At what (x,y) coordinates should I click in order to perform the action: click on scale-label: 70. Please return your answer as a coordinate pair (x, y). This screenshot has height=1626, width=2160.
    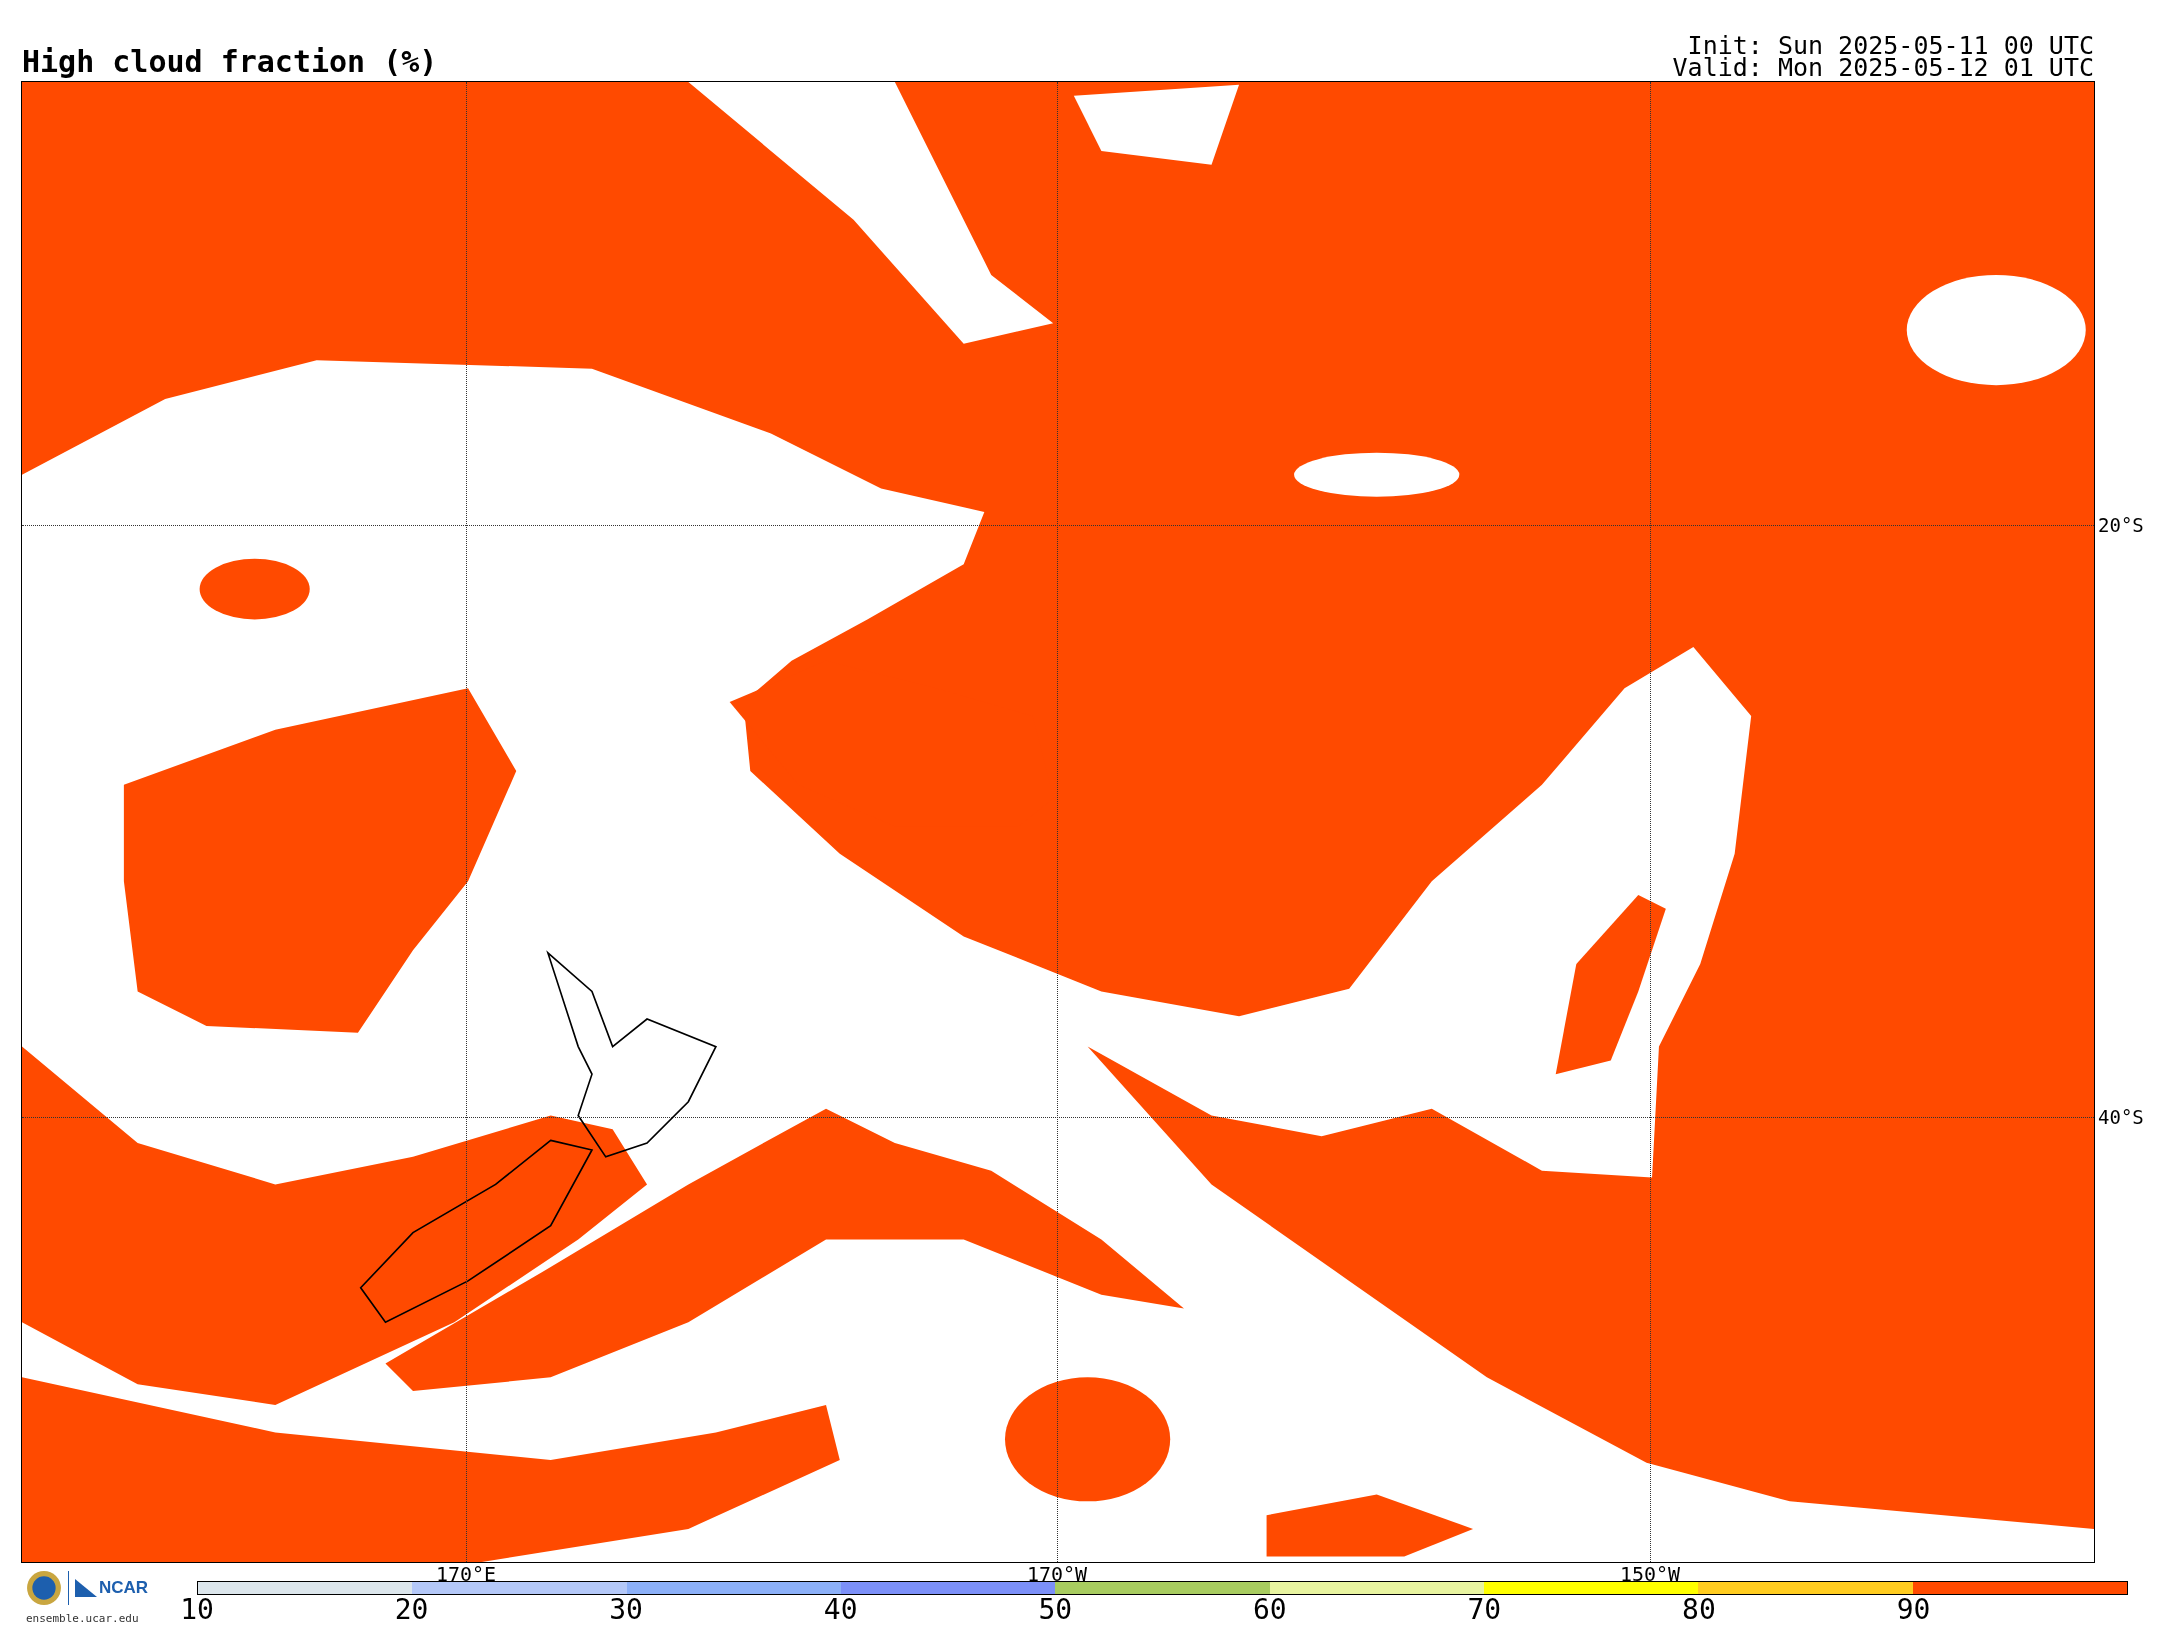
    Looking at the image, I should click on (1484, 1610).